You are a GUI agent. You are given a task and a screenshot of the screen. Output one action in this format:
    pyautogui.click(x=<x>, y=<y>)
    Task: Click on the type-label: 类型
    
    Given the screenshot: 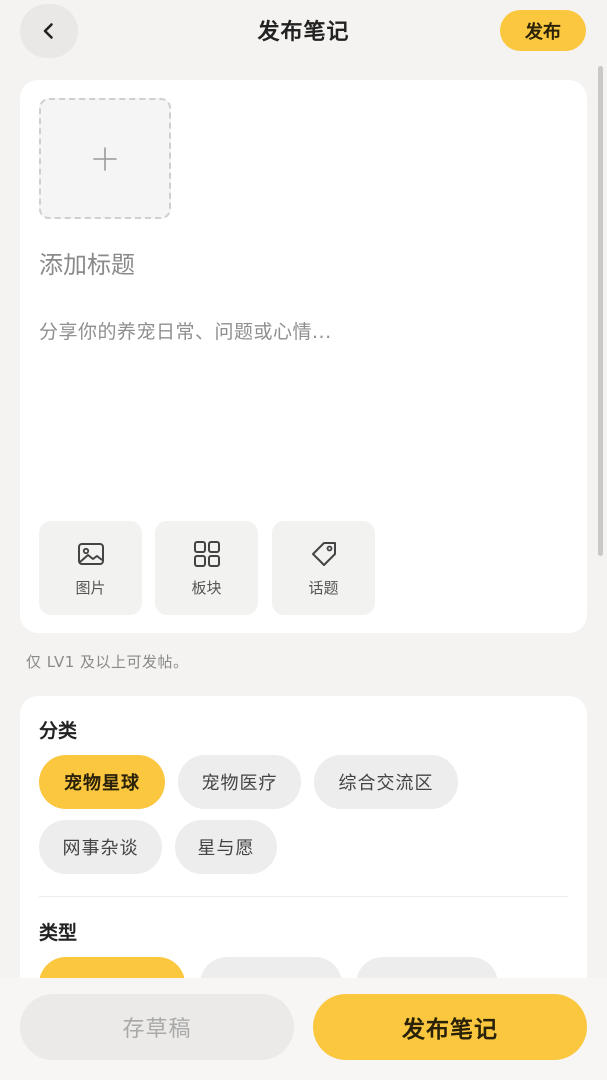 What is the action you would take?
    pyautogui.click(x=58, y=933)
    